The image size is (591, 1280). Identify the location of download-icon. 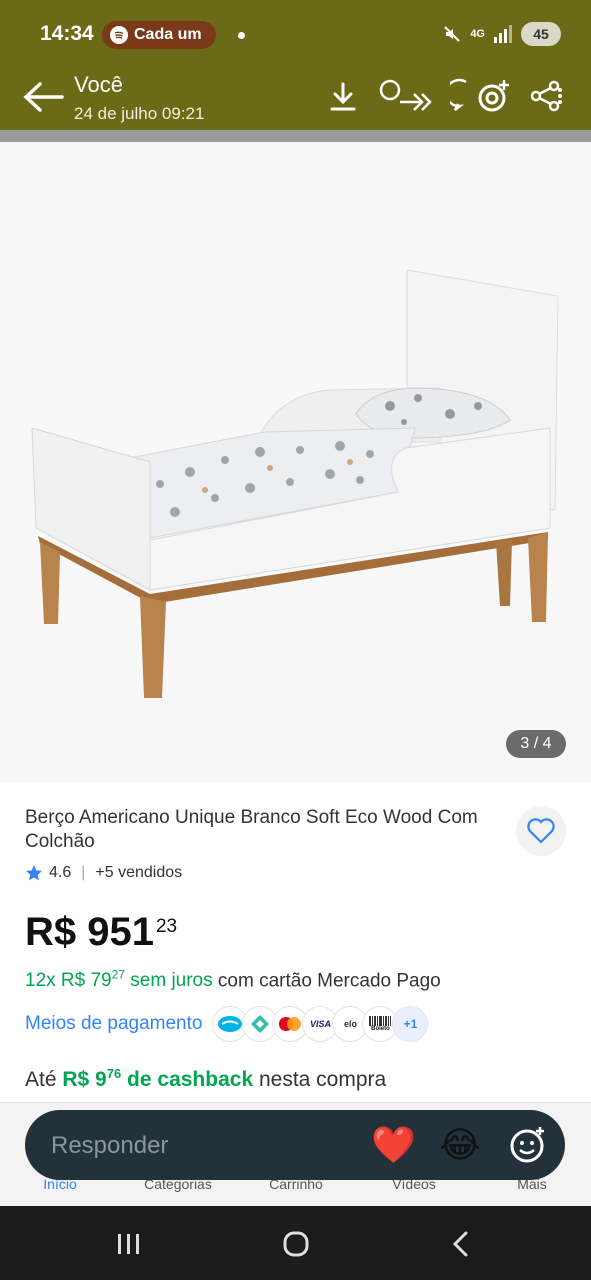
(343, 96).